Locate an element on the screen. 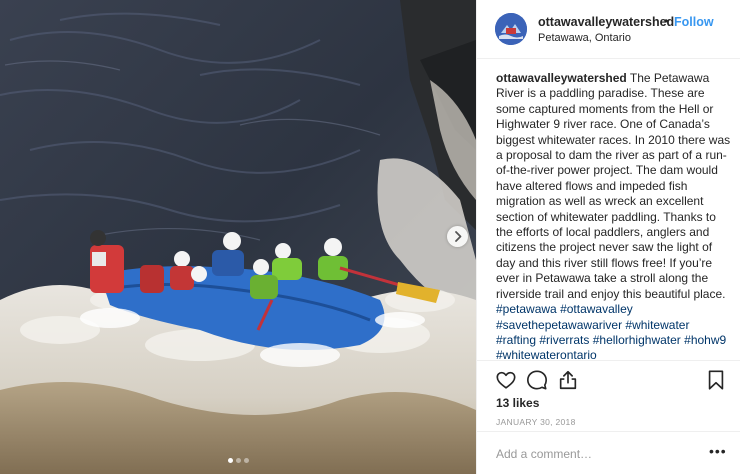 The height and width of the screenshot is (474, 740). comment-button is located at coordinates (537, 380).